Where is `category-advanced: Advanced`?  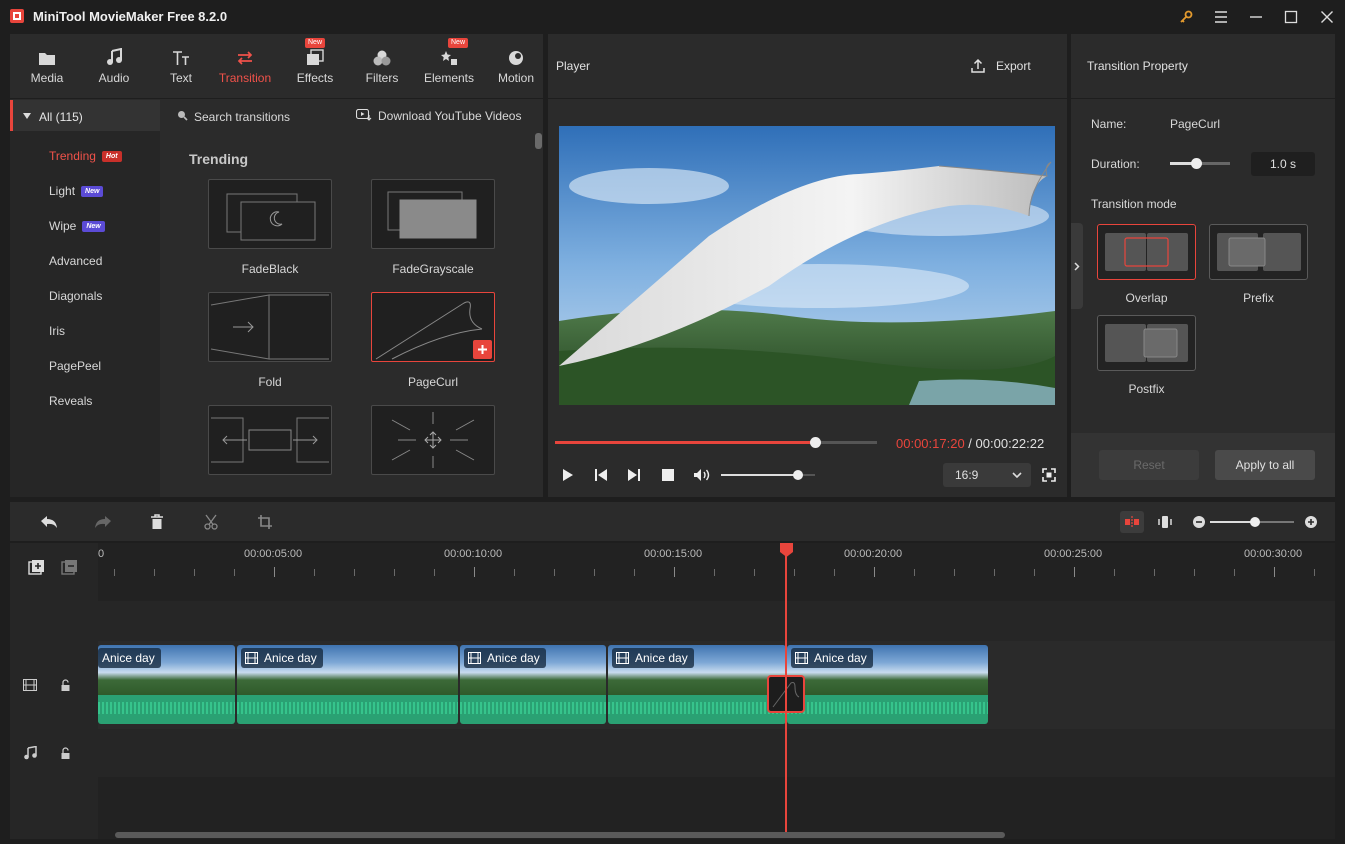 category-advanced: Advanced is located at coordinates (75, 261).